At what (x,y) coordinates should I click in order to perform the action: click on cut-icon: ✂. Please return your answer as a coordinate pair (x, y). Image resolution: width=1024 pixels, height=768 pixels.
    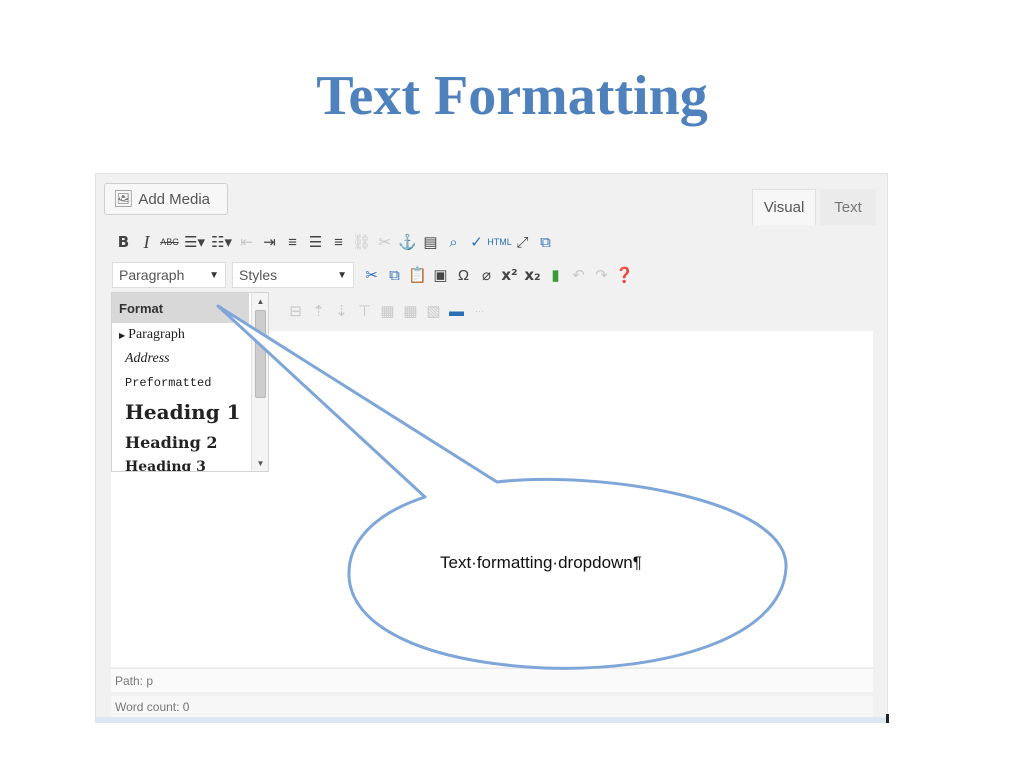
    Looking at the image, I should click on (371, 275).